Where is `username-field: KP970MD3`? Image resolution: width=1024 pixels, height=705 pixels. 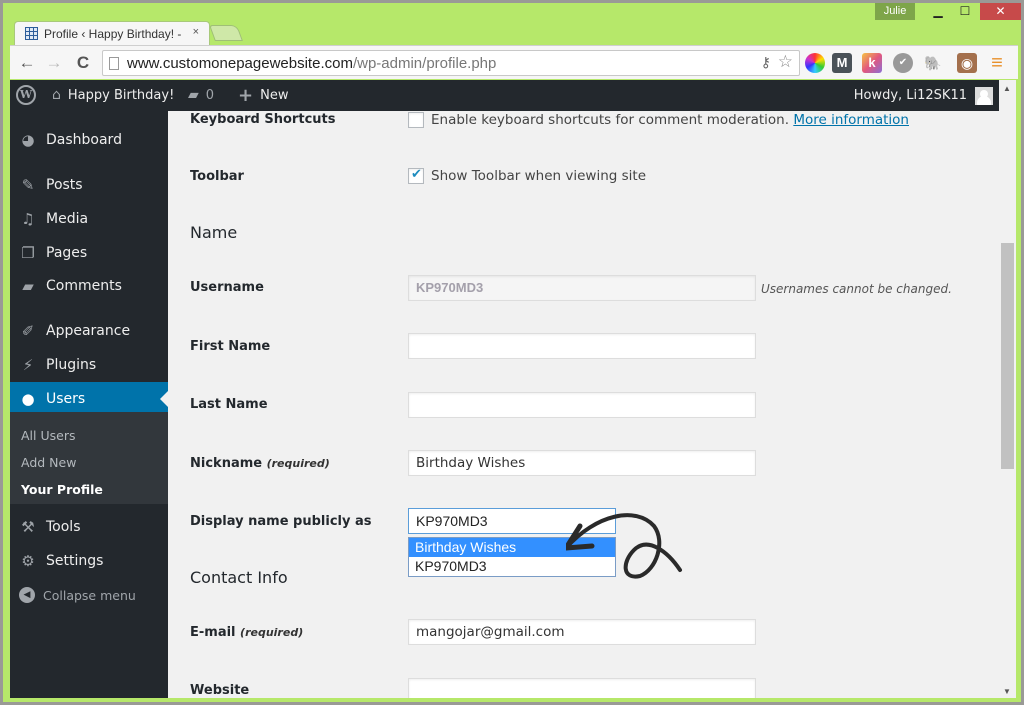
username-field: KP970MD3 is located at coordinates (582, 288).